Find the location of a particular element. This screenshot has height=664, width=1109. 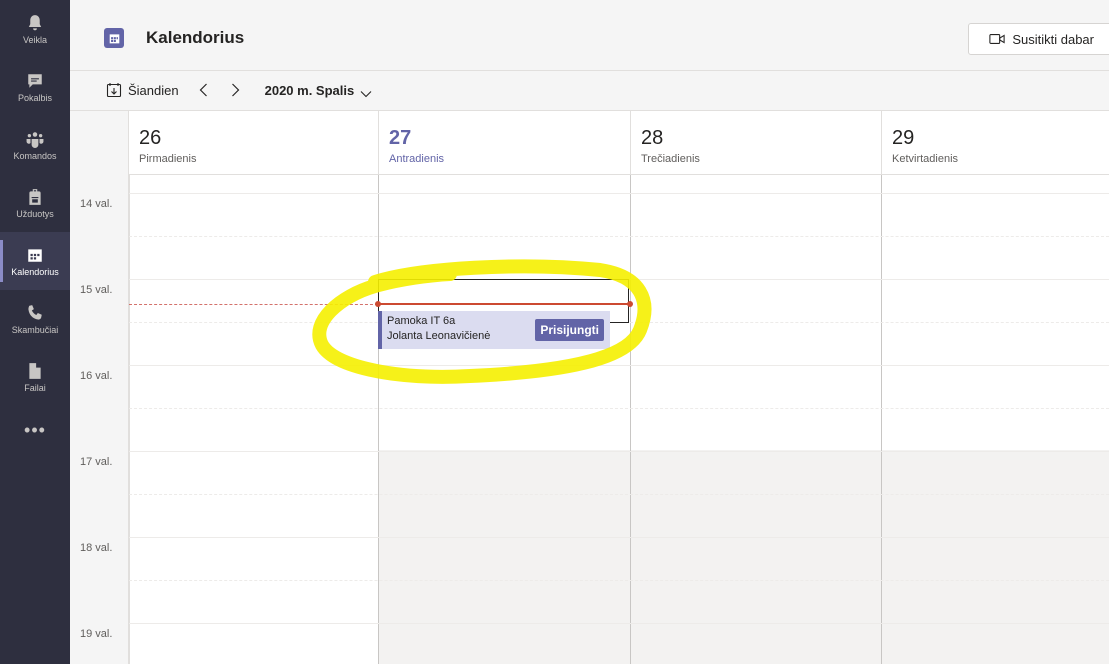

next-week-button is located at coordinates (237, 90).